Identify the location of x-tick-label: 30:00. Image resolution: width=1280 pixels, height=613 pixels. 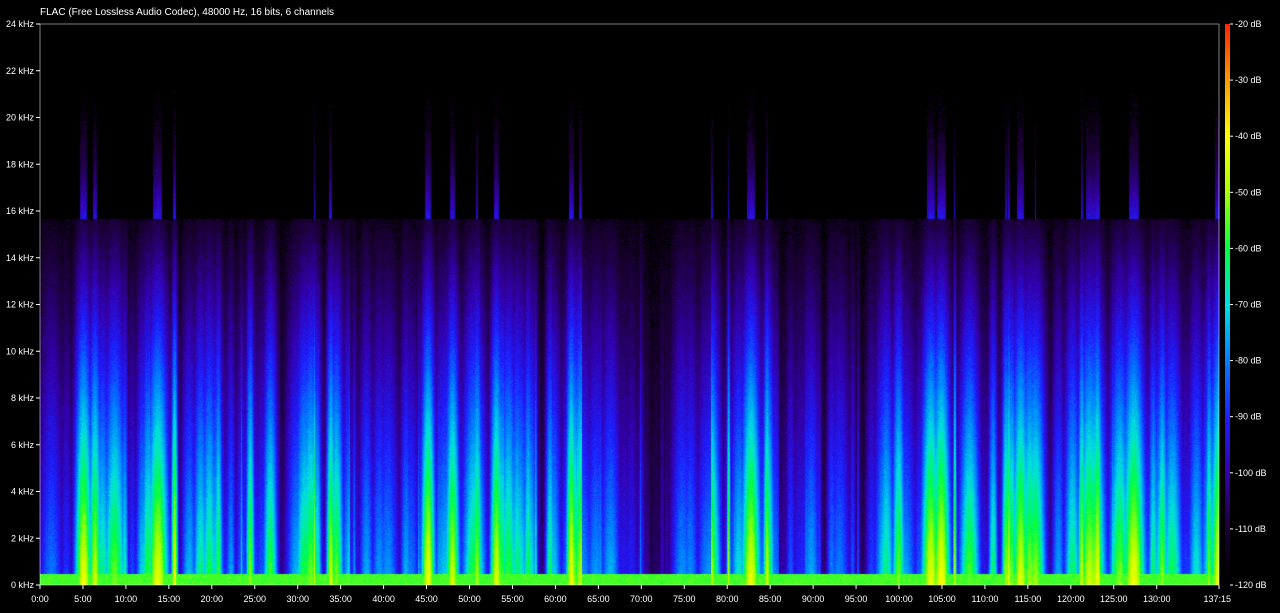
(297, 599).